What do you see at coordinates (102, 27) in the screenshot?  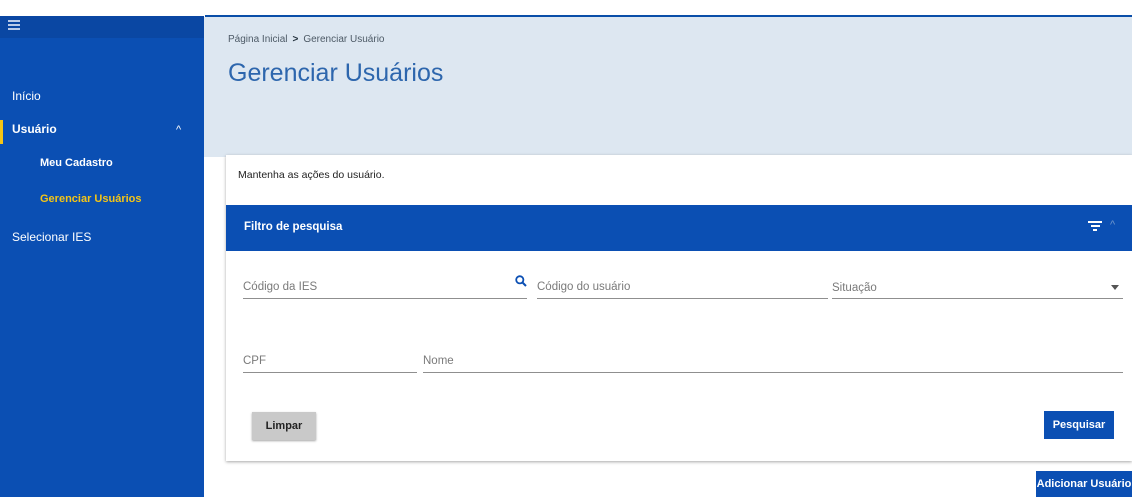 I see `sidebar-header` at bounding box center [102, 27].